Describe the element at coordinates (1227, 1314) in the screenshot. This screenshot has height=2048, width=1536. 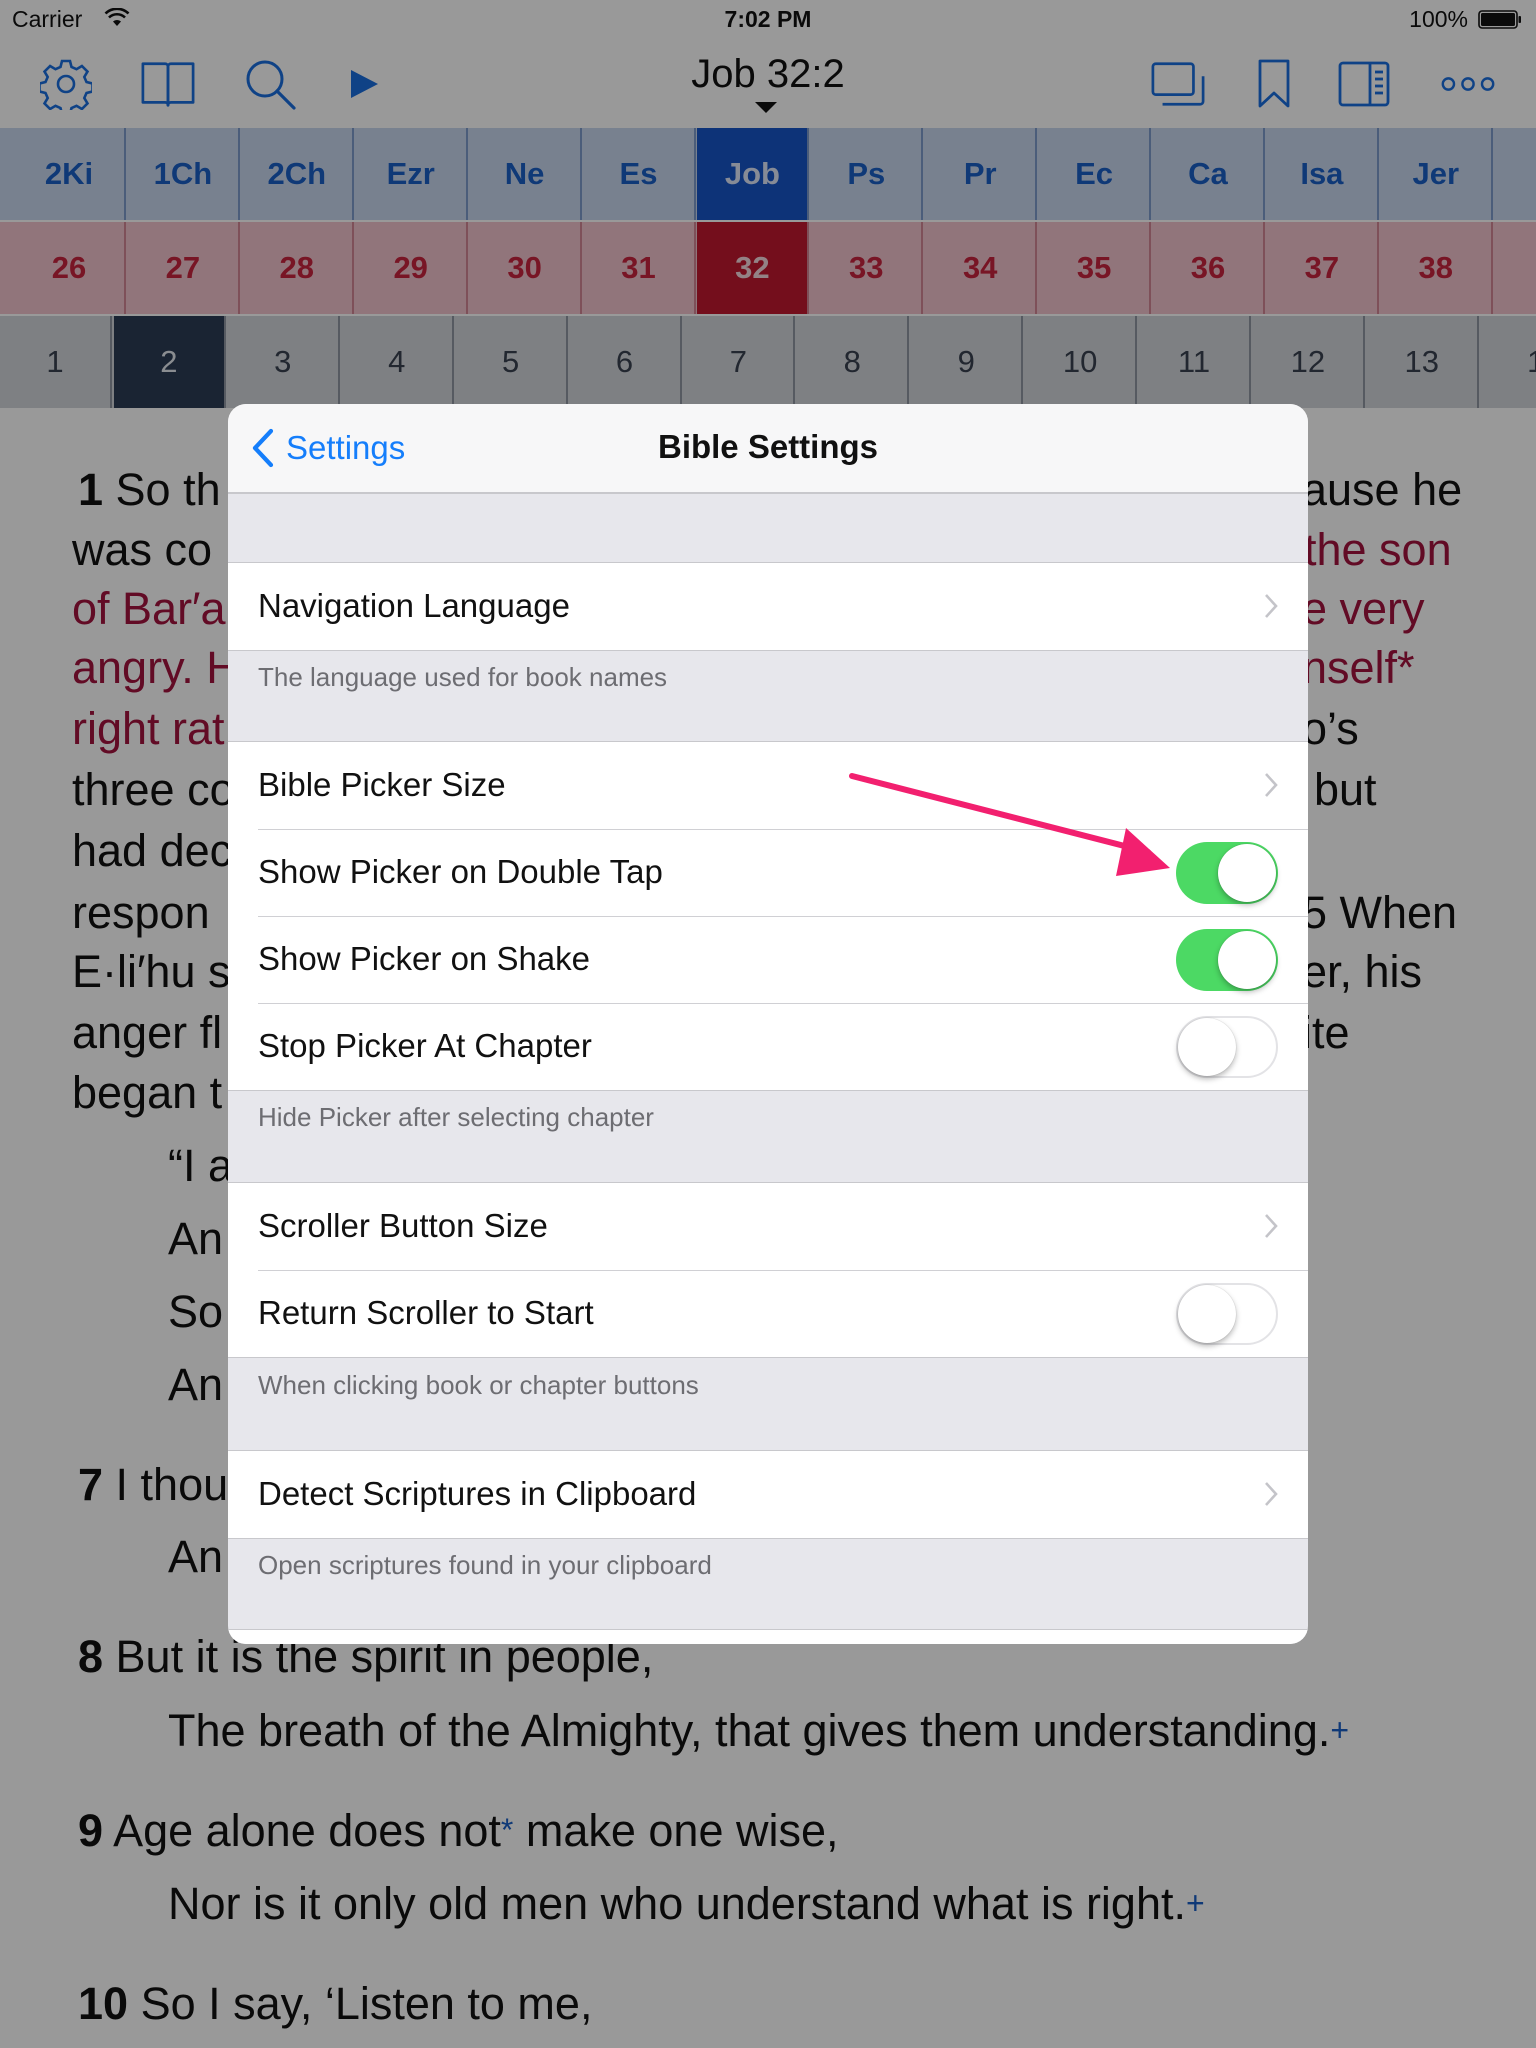
I see `return-scroller-toggle` at that location.